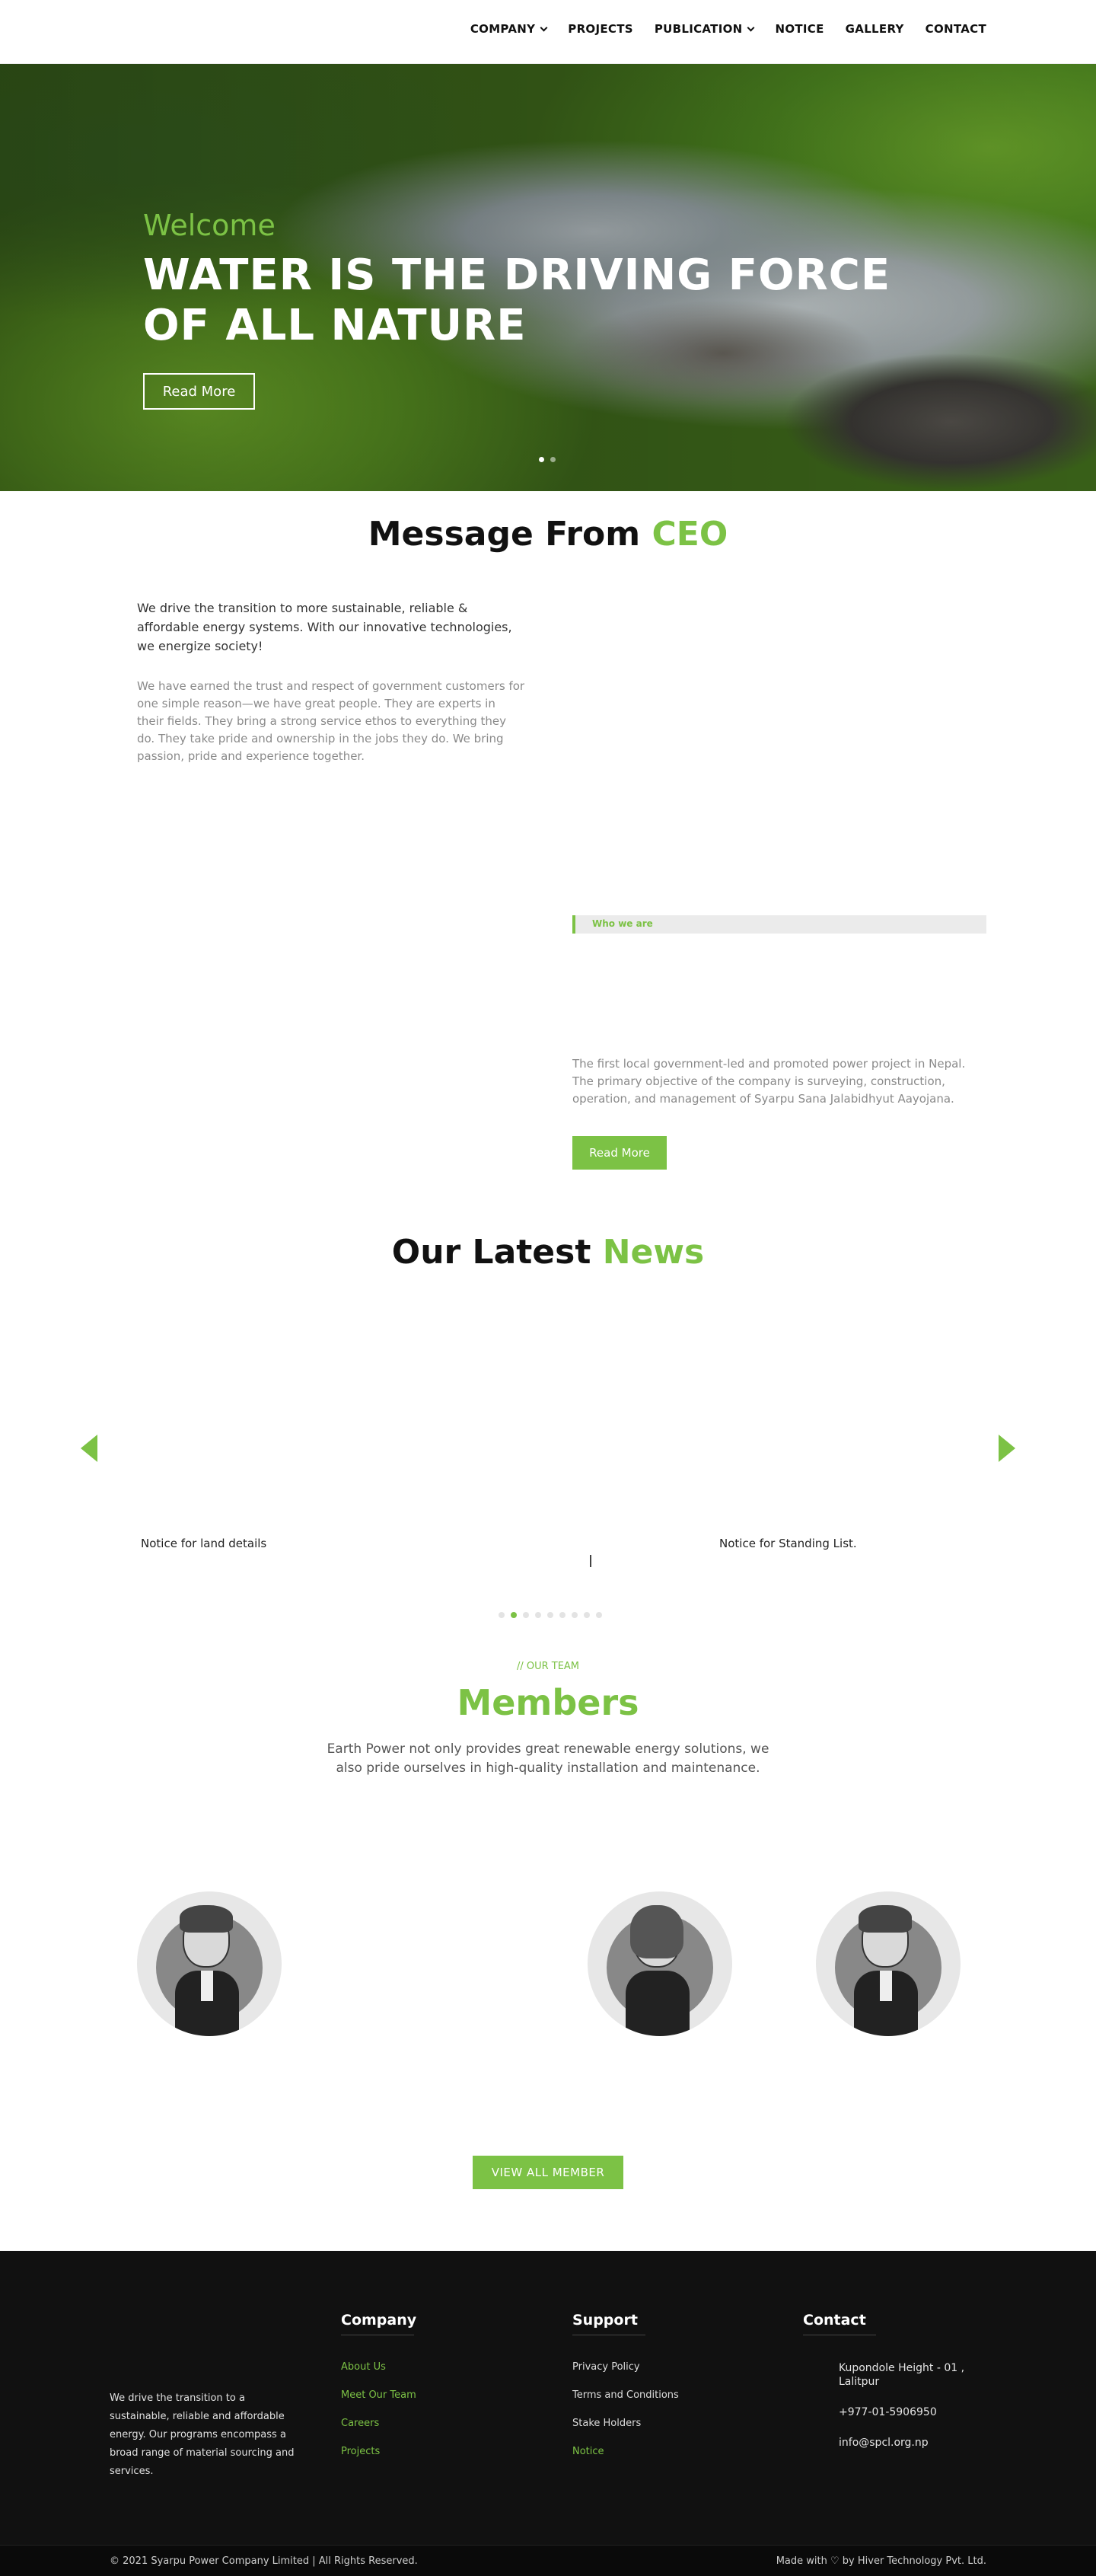 This screenshot has height=2576, width=1096. I want to click on hero-welcome: Welcome, so click(209, 225).